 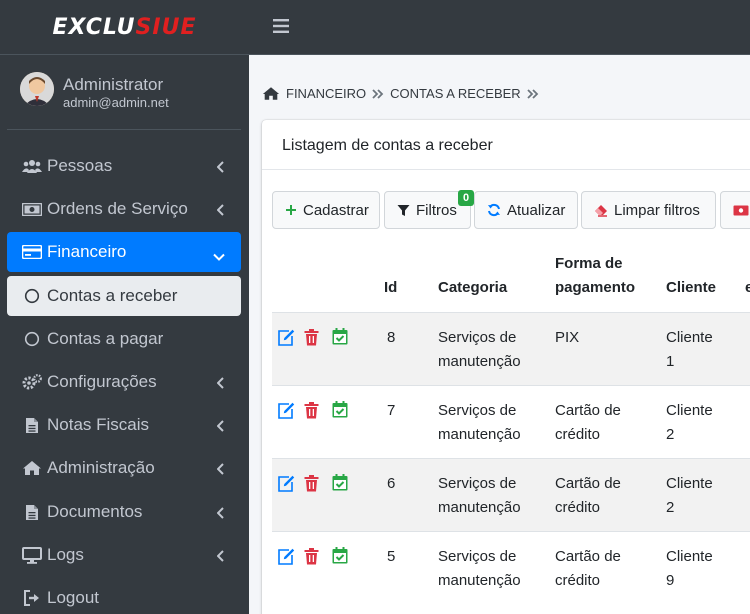 I want to click on cell-cliente-line2: 1, so click(x=670, y=361).